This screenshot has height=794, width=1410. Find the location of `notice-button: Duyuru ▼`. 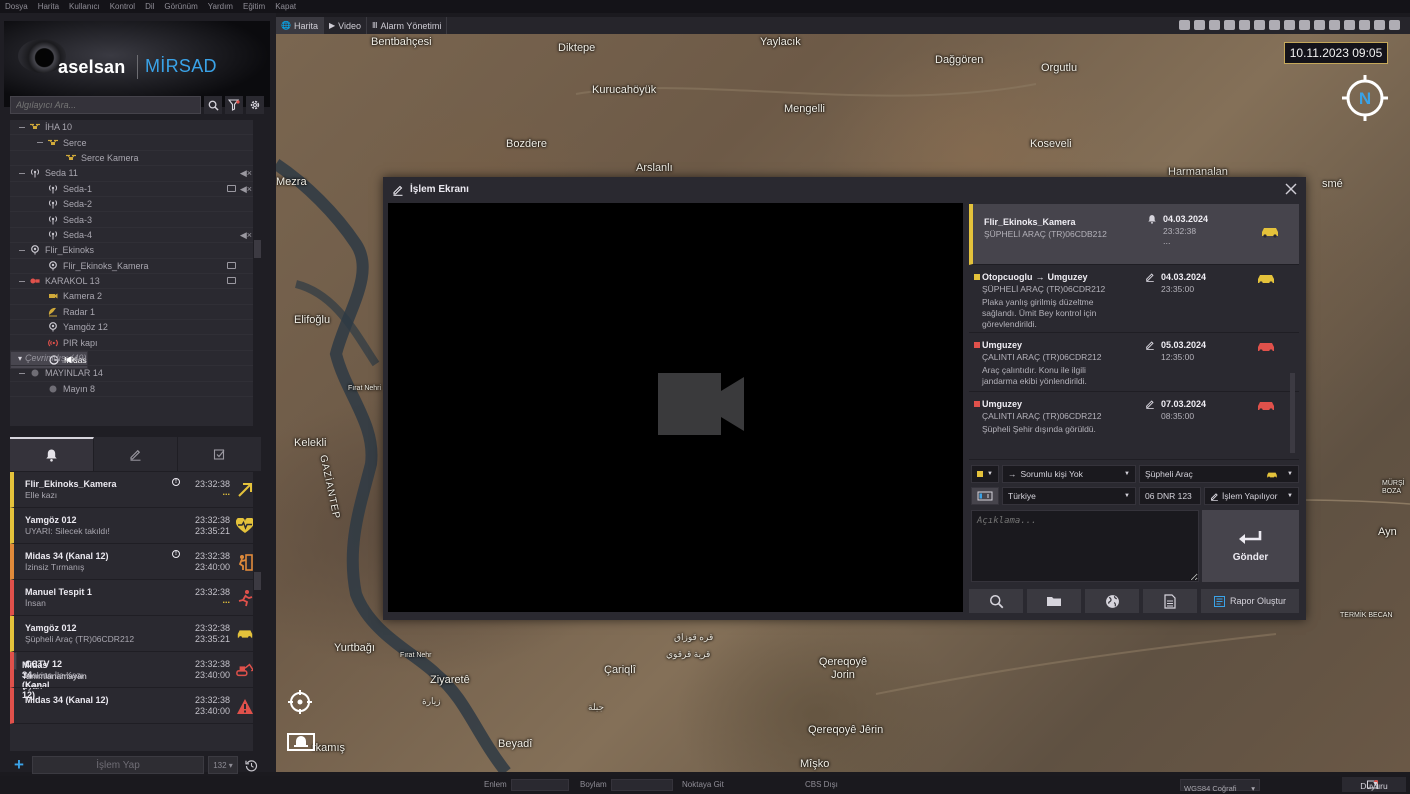

notice-button: Duyuru ▼ is located at coordinates (1374, 784).